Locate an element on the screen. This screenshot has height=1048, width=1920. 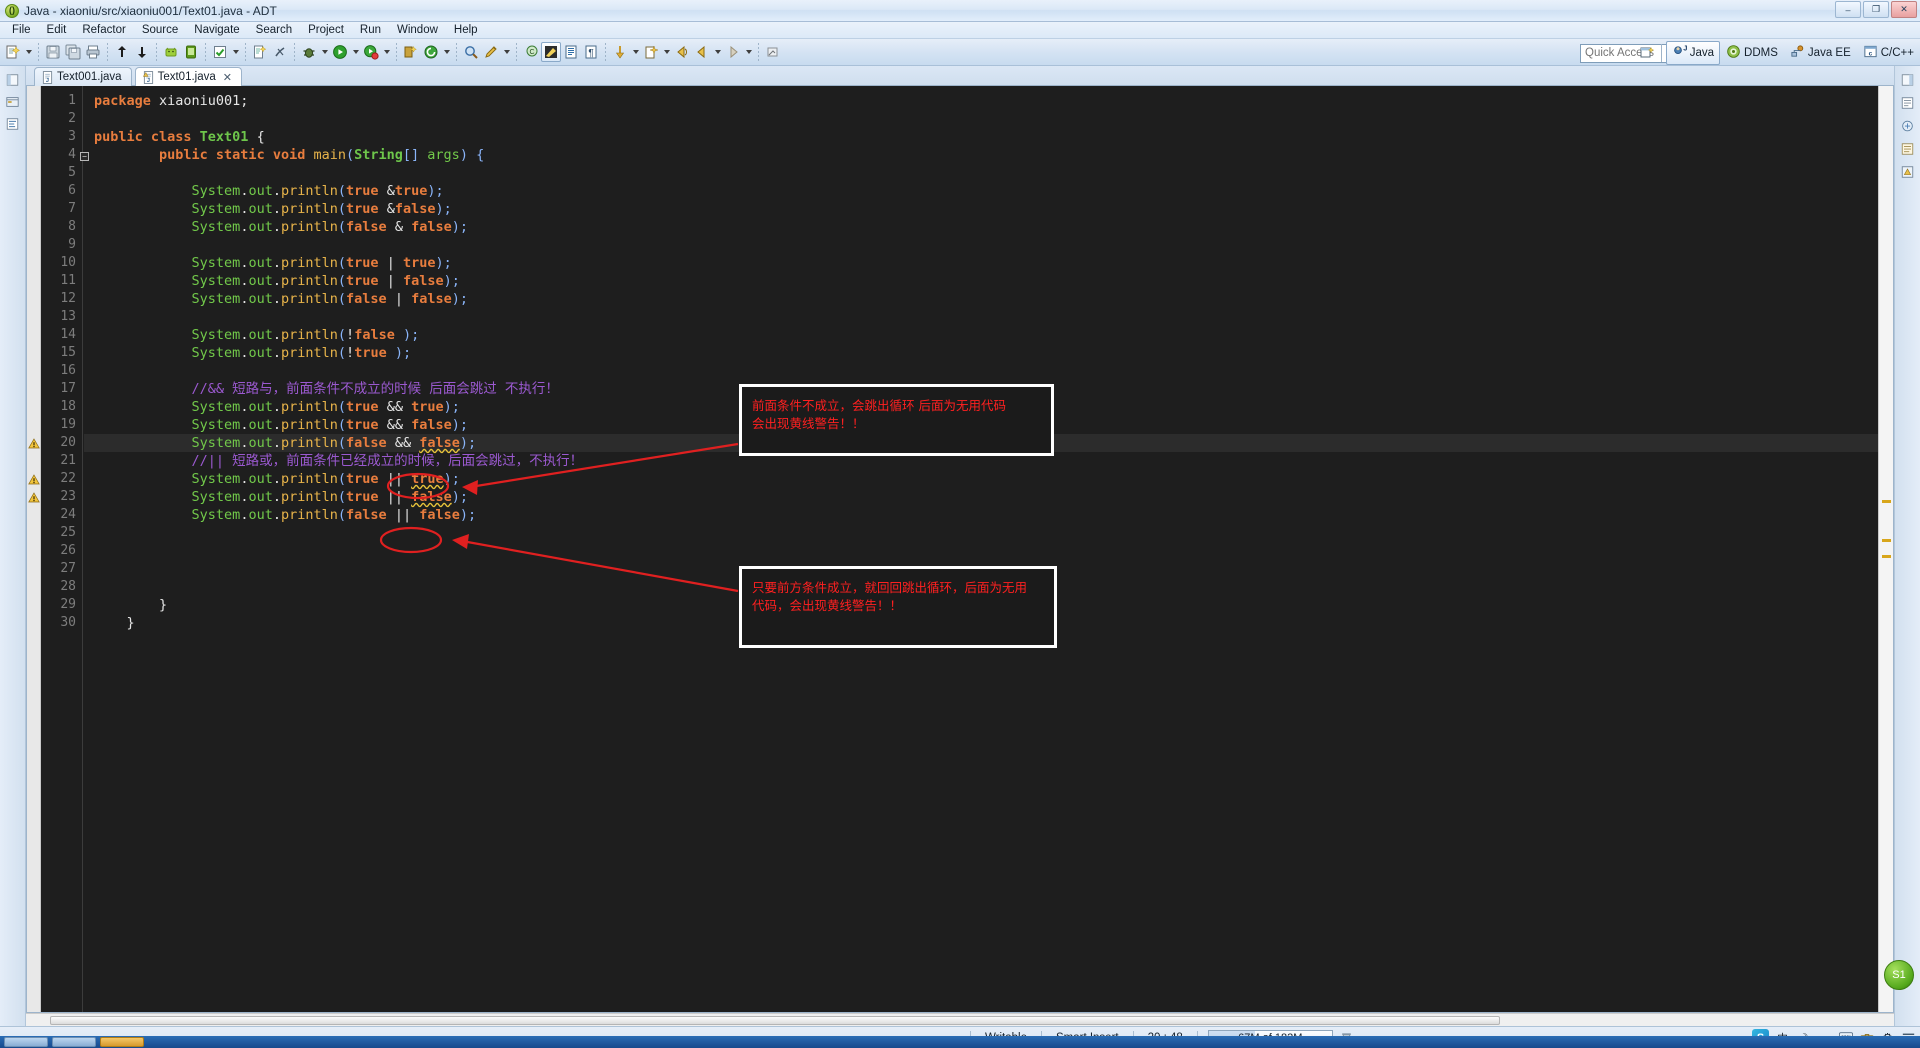
pilcrow-icon: ¶ is located at coordinates (591, 52).